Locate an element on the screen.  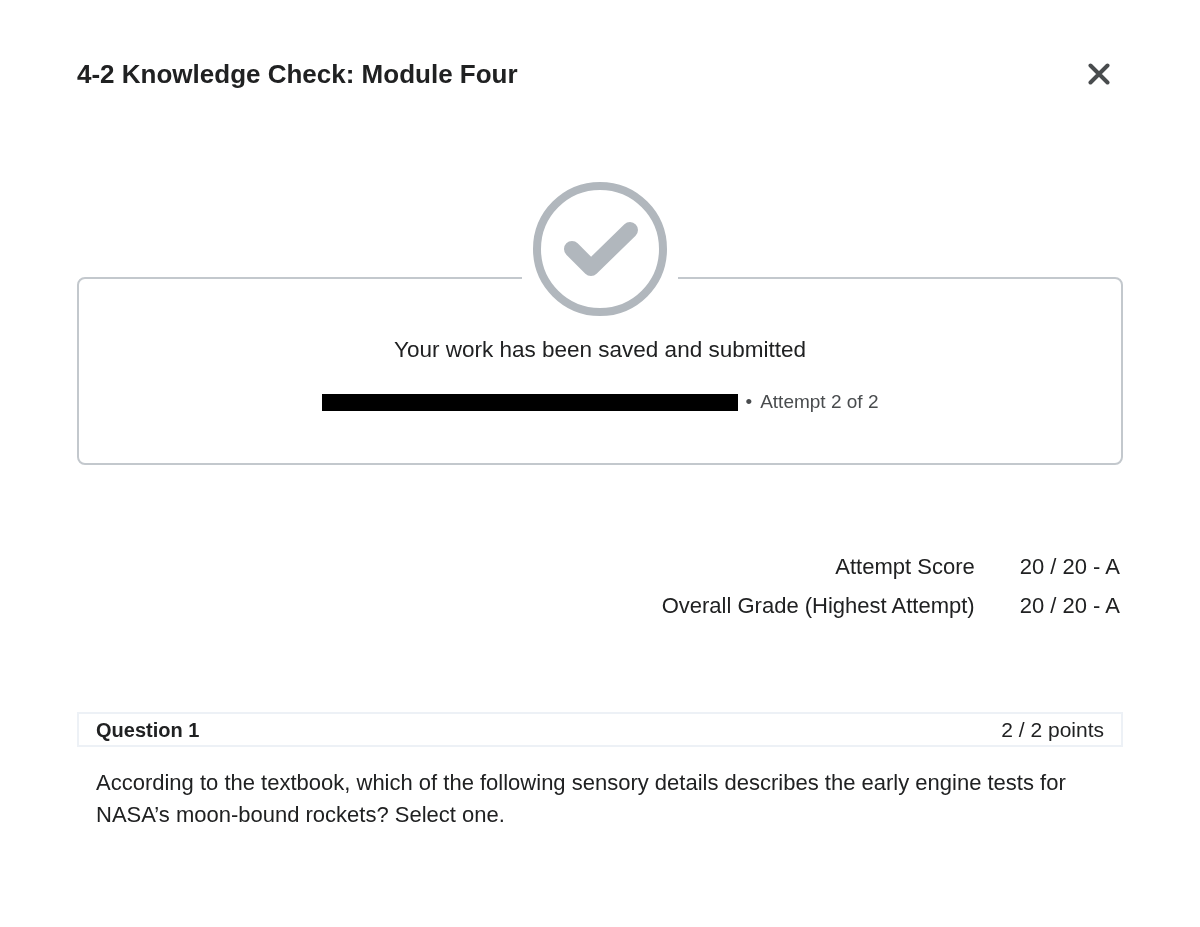
question-text: According to the textbook, which of the following sensory details describes the early engine tests for NASA’s moon-bound rockets? Select one. is located at coordinates (581, 799).